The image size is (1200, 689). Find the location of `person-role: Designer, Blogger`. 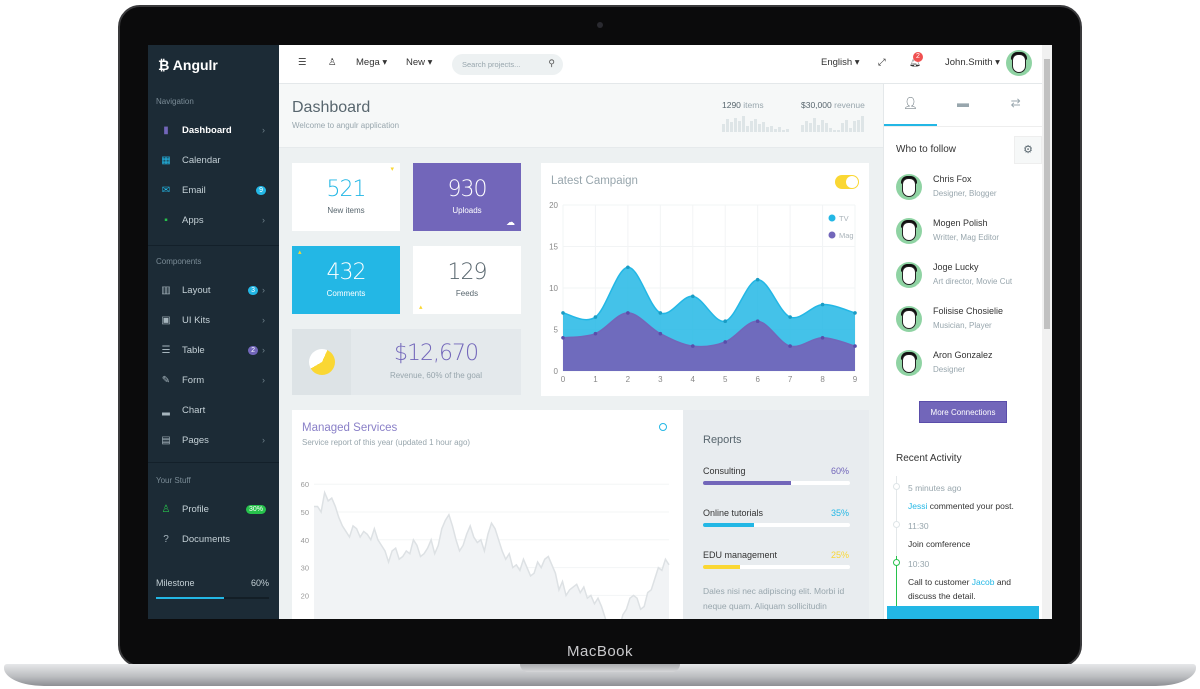

person-role: Designer, Blogger is located at coordinates (965, 193).